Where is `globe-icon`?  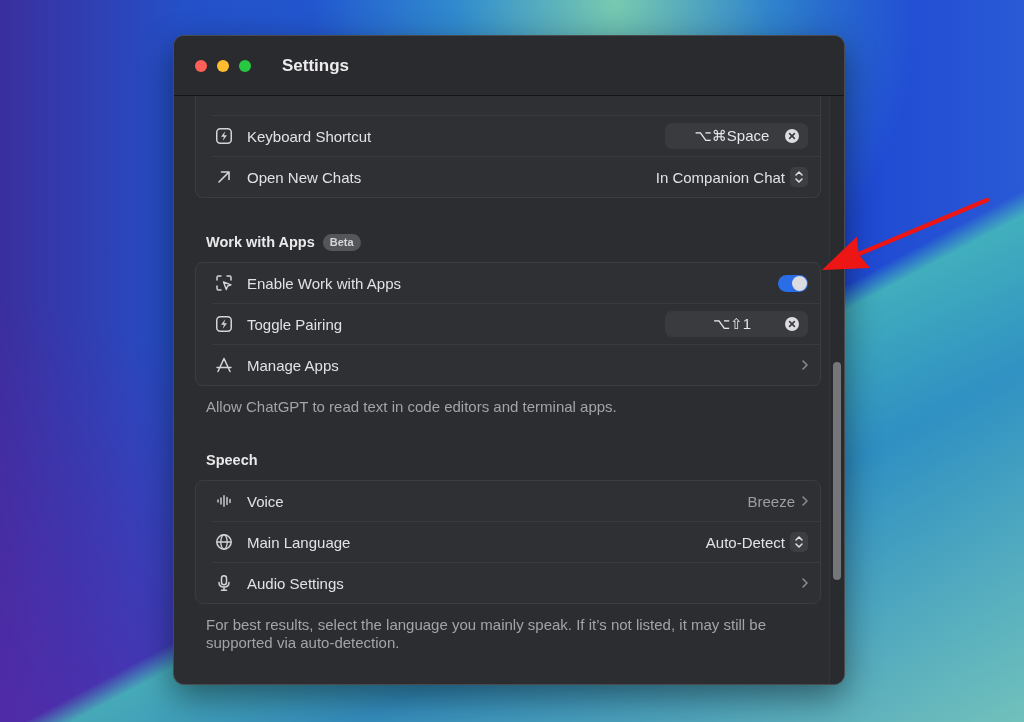
globe-icon is located at coordinates (224, 542).